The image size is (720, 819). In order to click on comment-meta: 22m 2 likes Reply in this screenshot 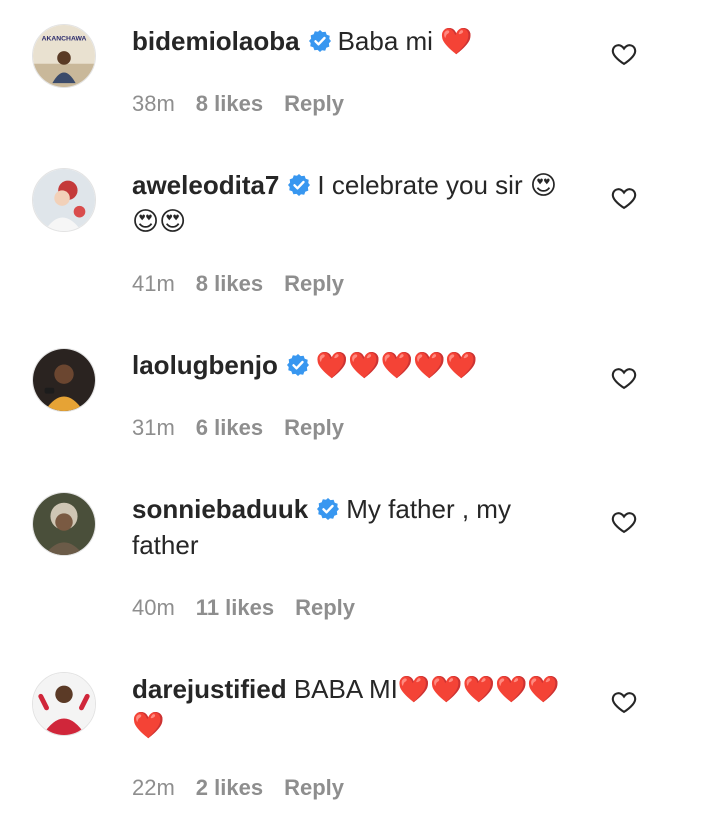, I will do `click(248, 788)`.